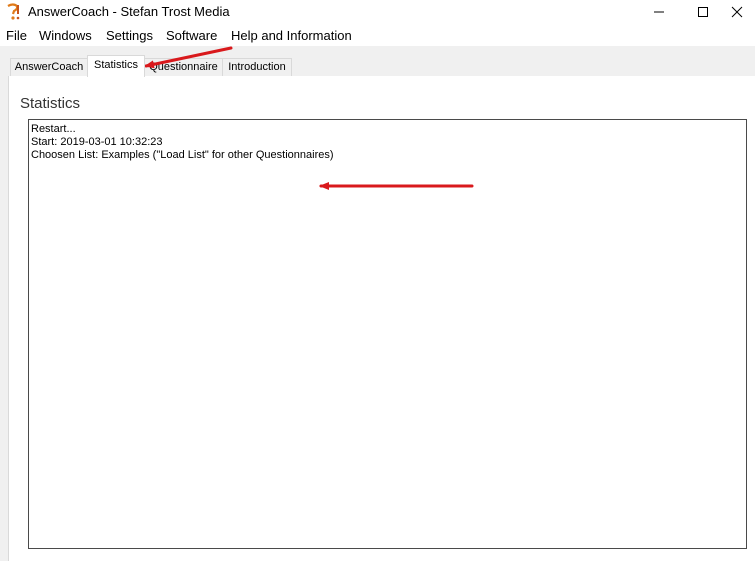 Image resolution: width=755 pixels, height=561 pixels. I want to click on menu-settings: Settings, so click(129, 35).